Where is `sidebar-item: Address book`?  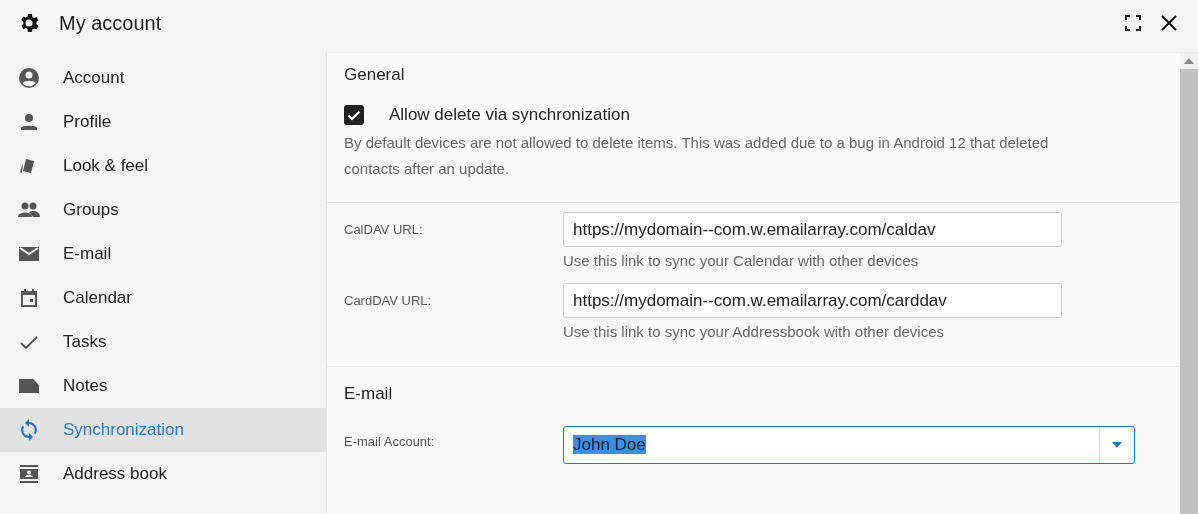
sidebar-item: Address book is located at coordinates (163, 474).